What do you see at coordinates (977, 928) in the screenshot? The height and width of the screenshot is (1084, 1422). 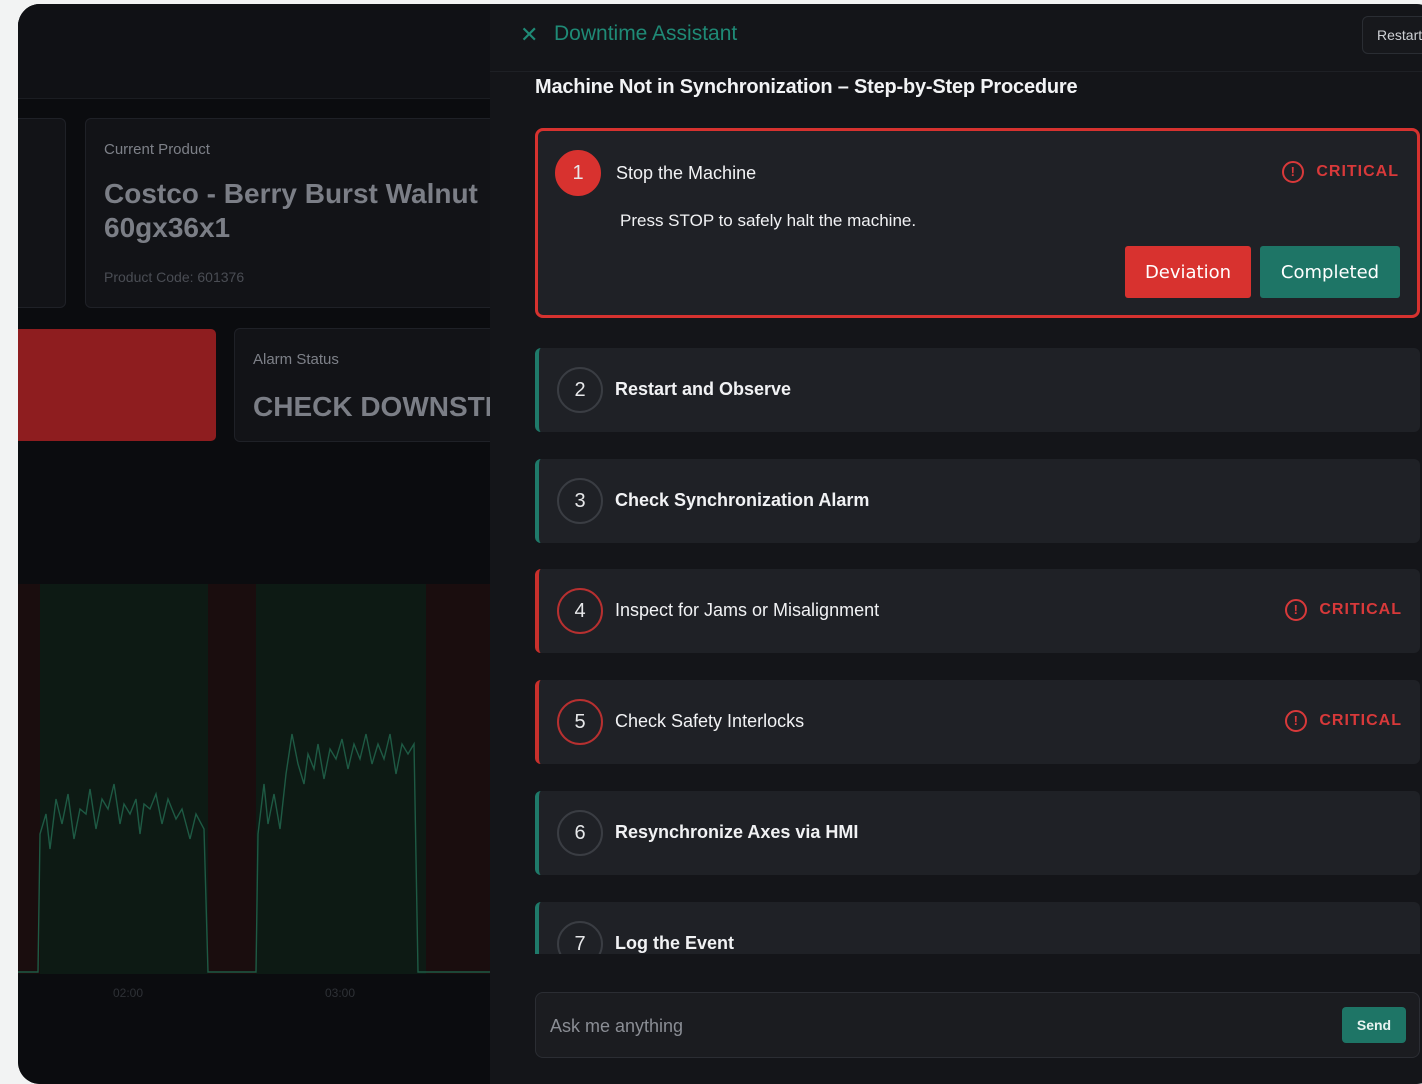 I see `step-item-7: 7 Log the Event` at bounding box center [977, 928].